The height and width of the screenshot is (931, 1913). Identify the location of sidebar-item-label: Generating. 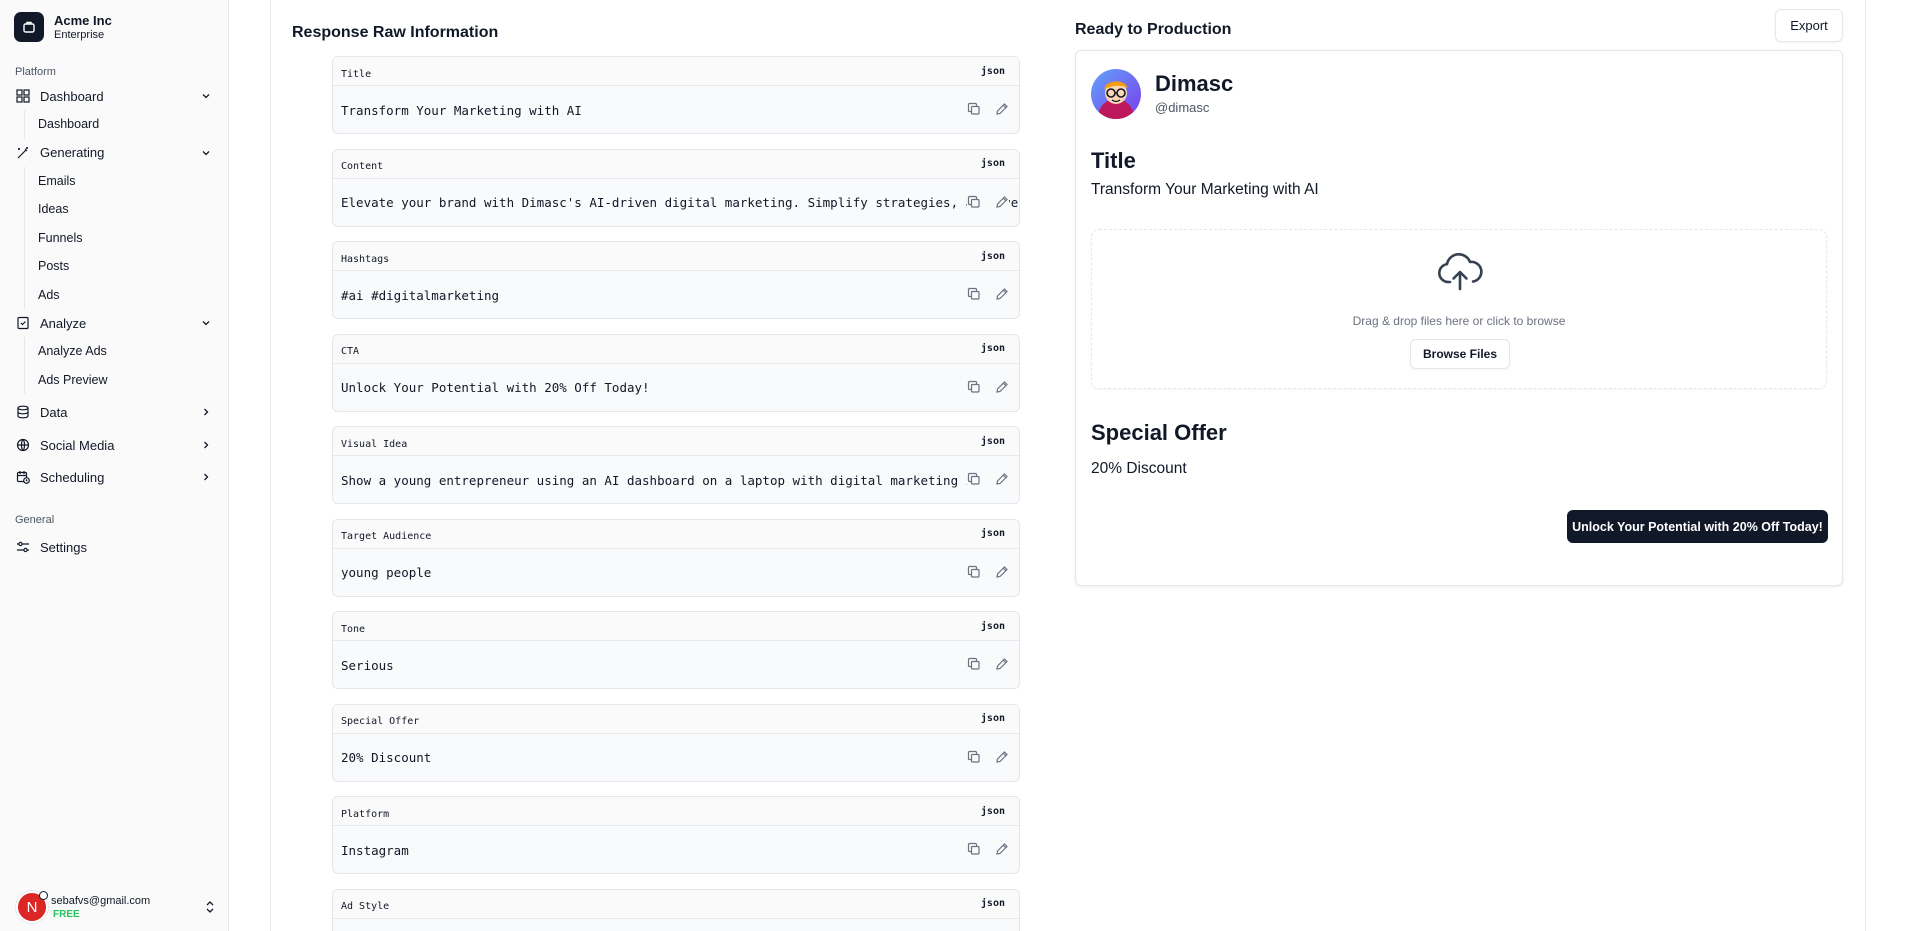
(72, 152).